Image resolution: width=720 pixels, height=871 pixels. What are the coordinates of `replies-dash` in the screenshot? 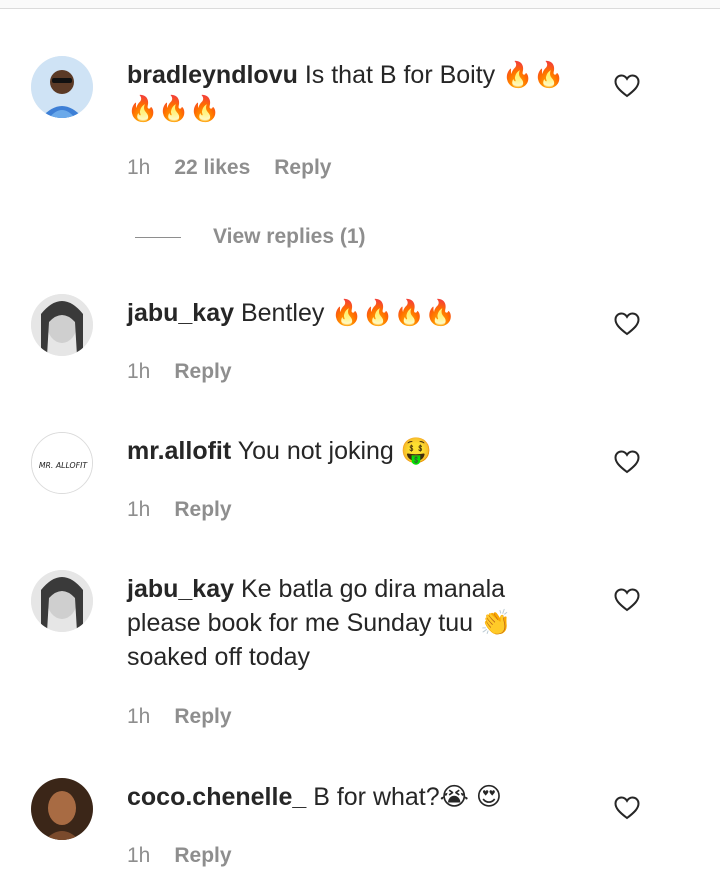 It's located at (158, 237).